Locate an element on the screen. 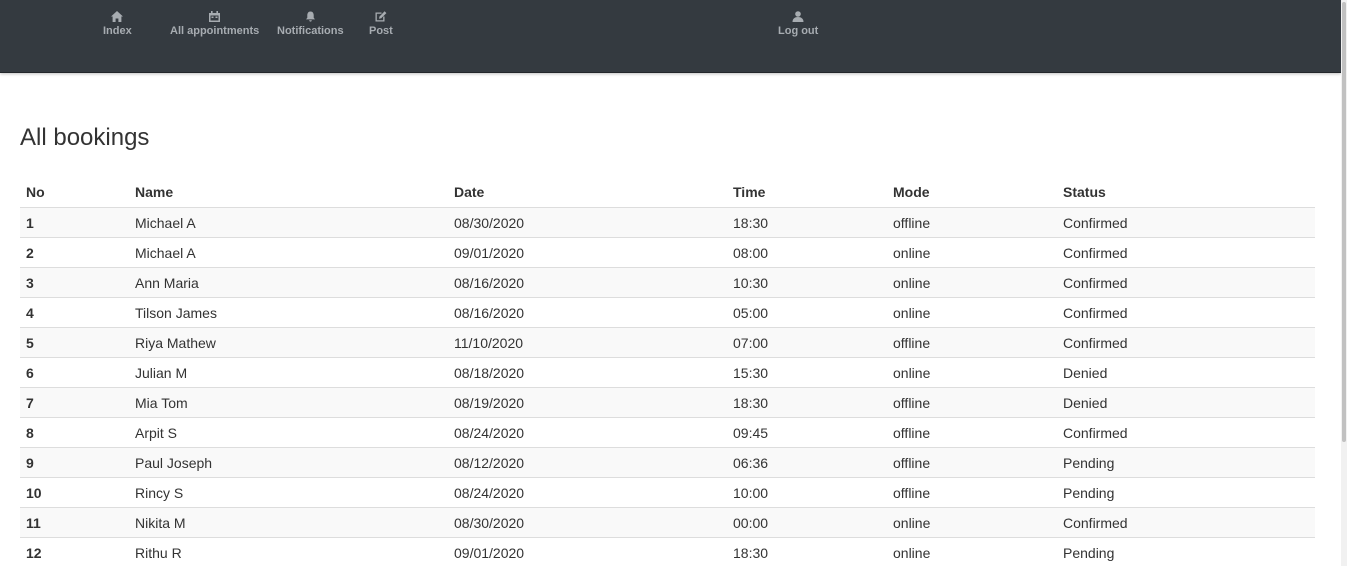 This screenshot has height=566, width=1347. cell-name: Mia Tom is located at coordinates (288, 402).